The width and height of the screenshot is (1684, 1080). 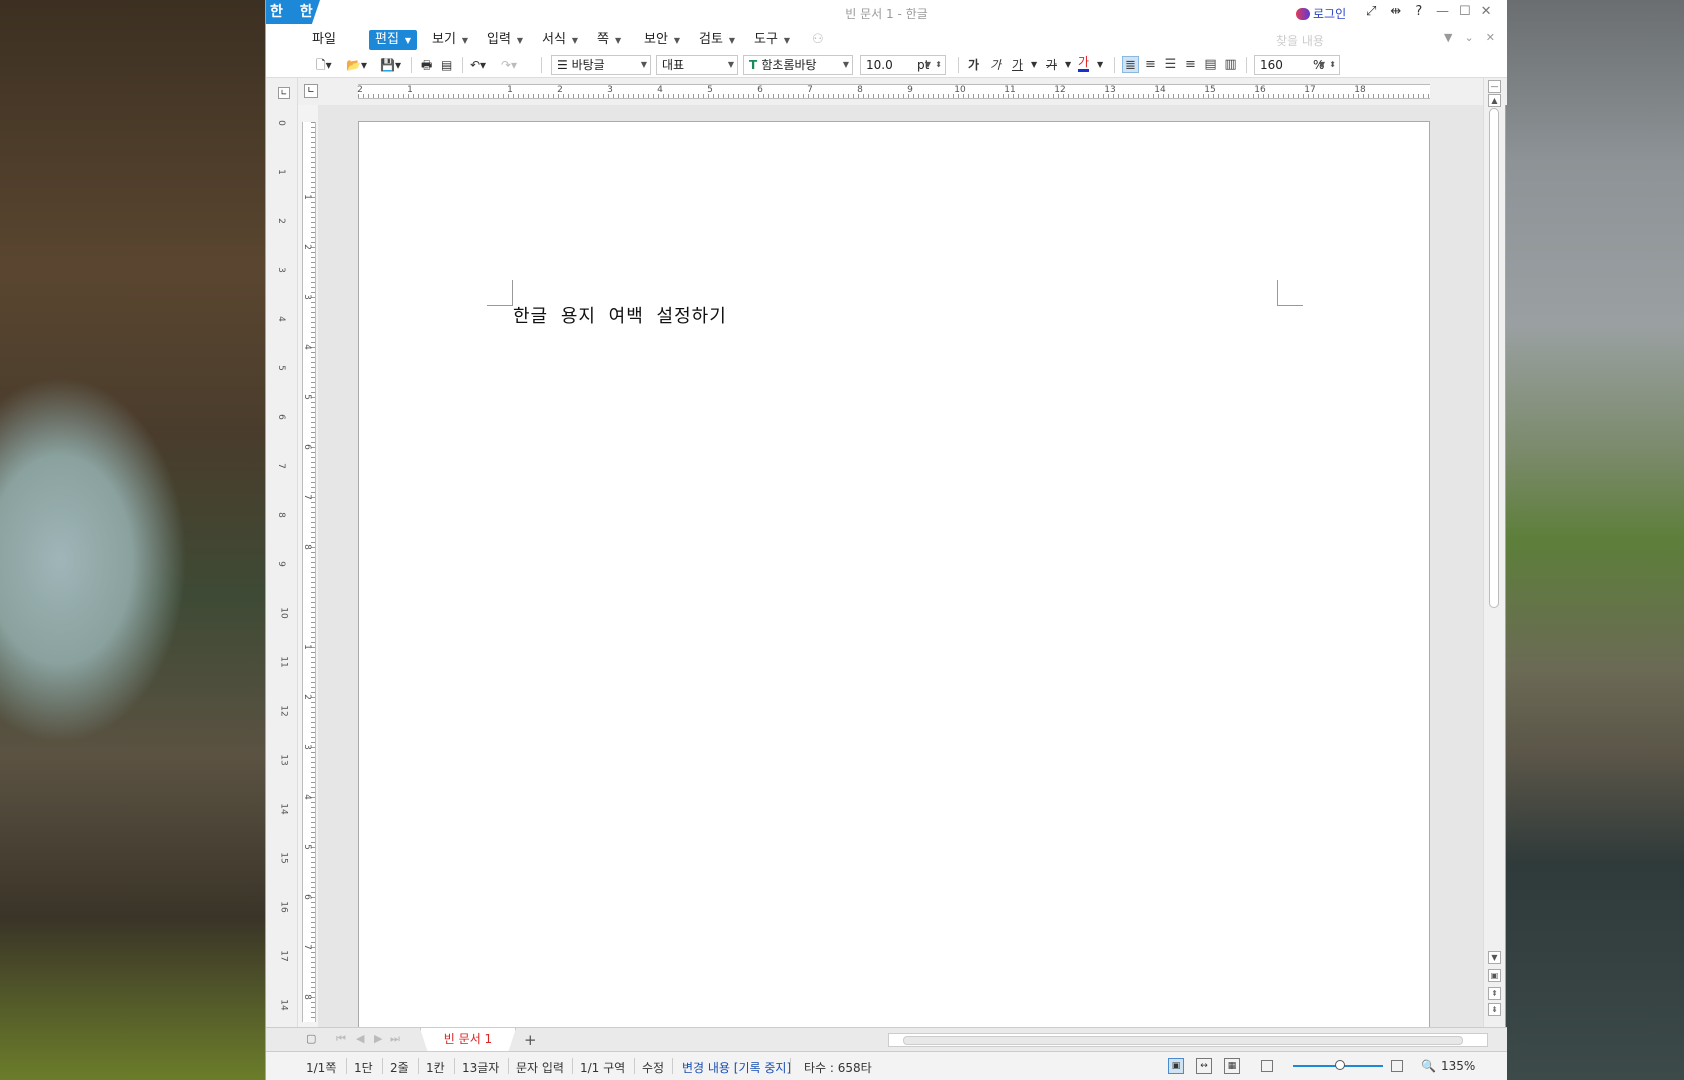 I want to click on left-align-icon: ≡, so click(x=1150, y=64).